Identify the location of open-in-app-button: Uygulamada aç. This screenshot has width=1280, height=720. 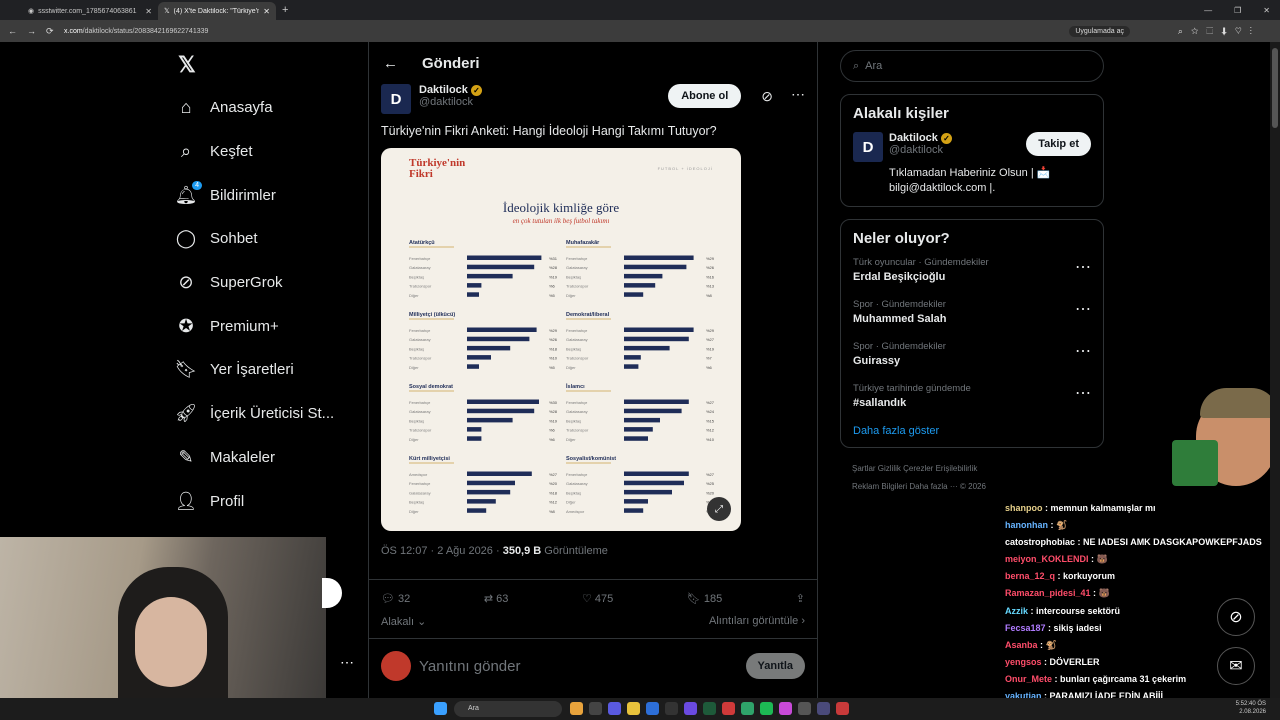
(1099, 31).